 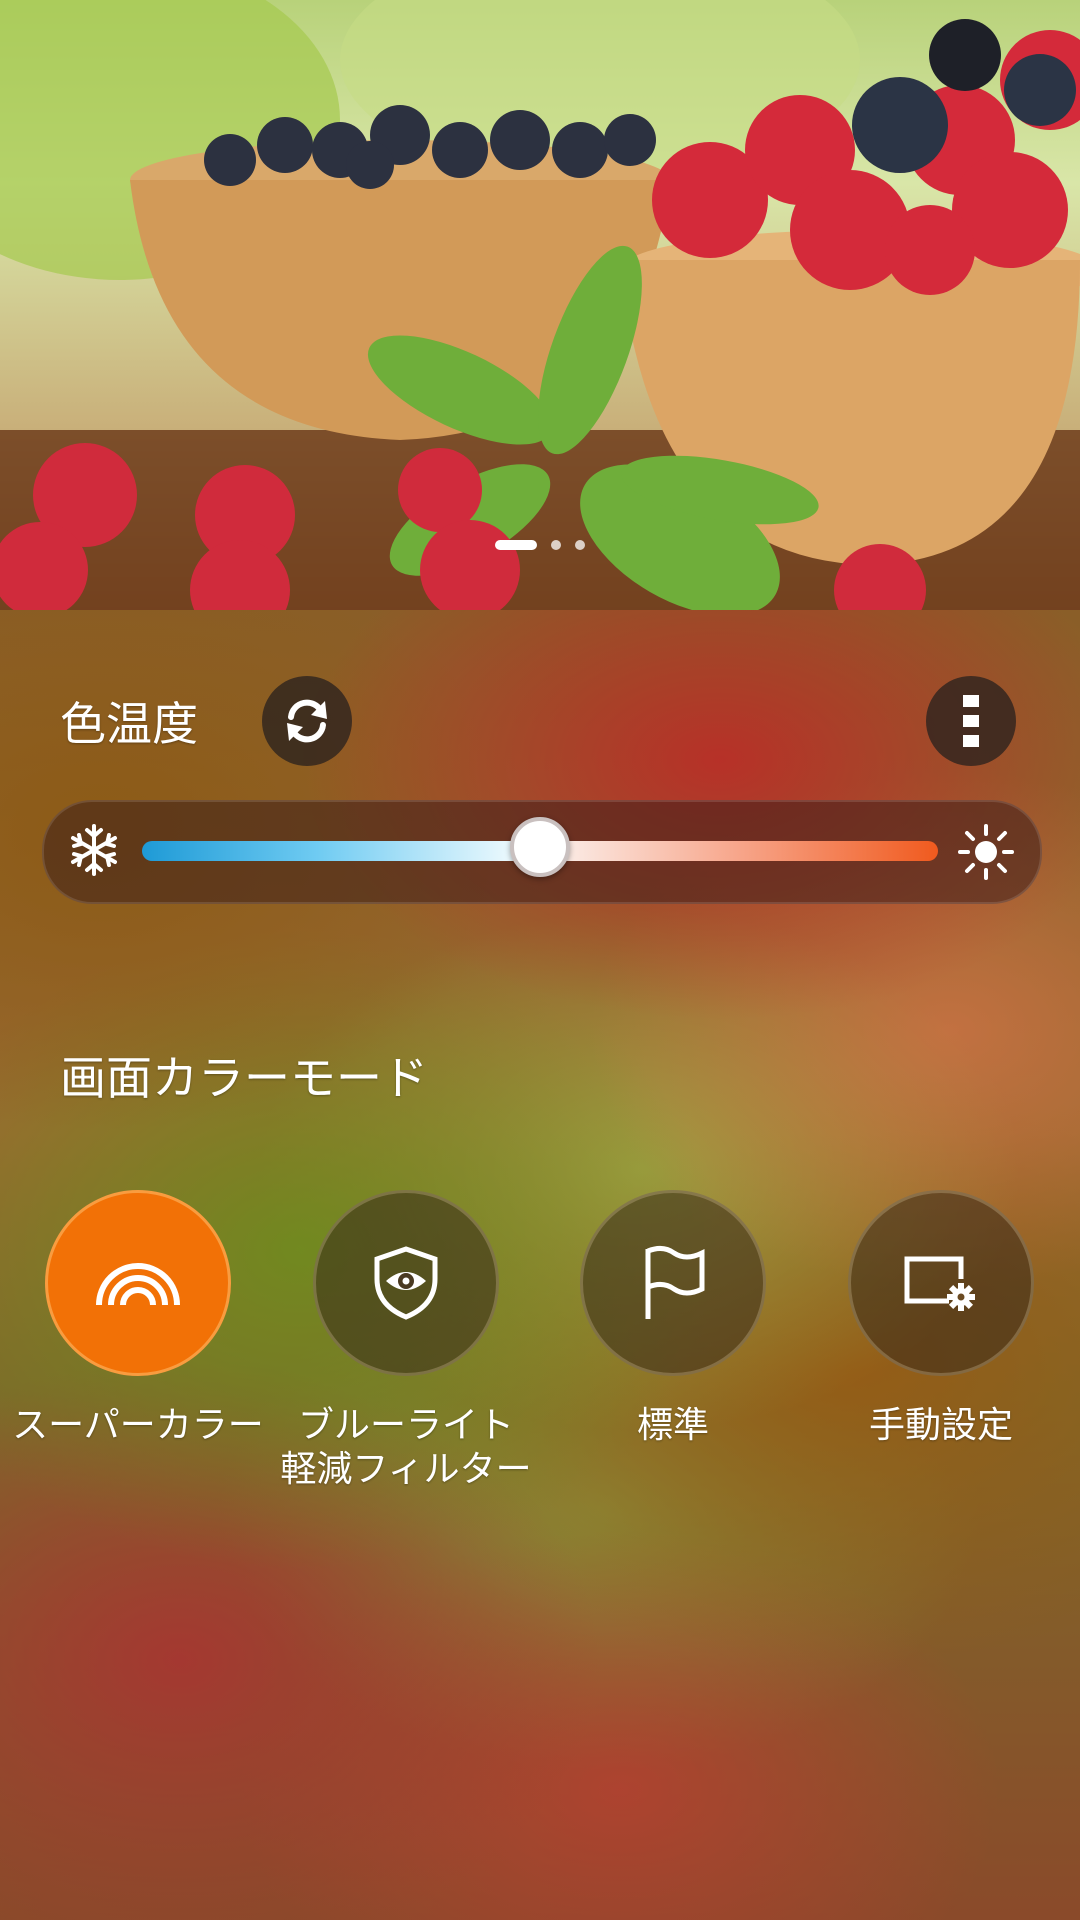 I want to click on more-options-button, so click(x=971, y=721).